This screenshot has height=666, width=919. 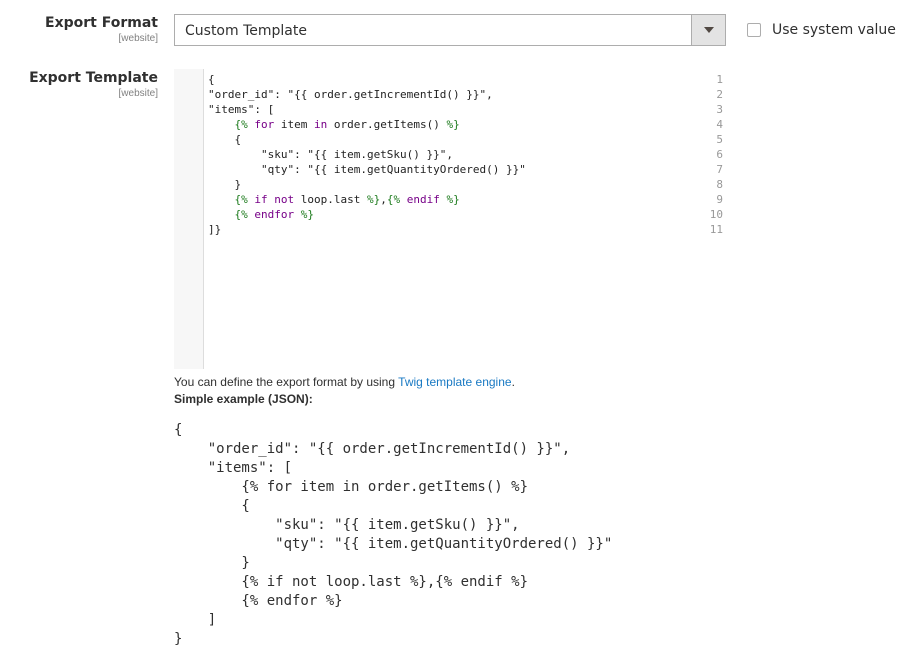 I want to click on line-number: 10, so click(x=716, y=214).